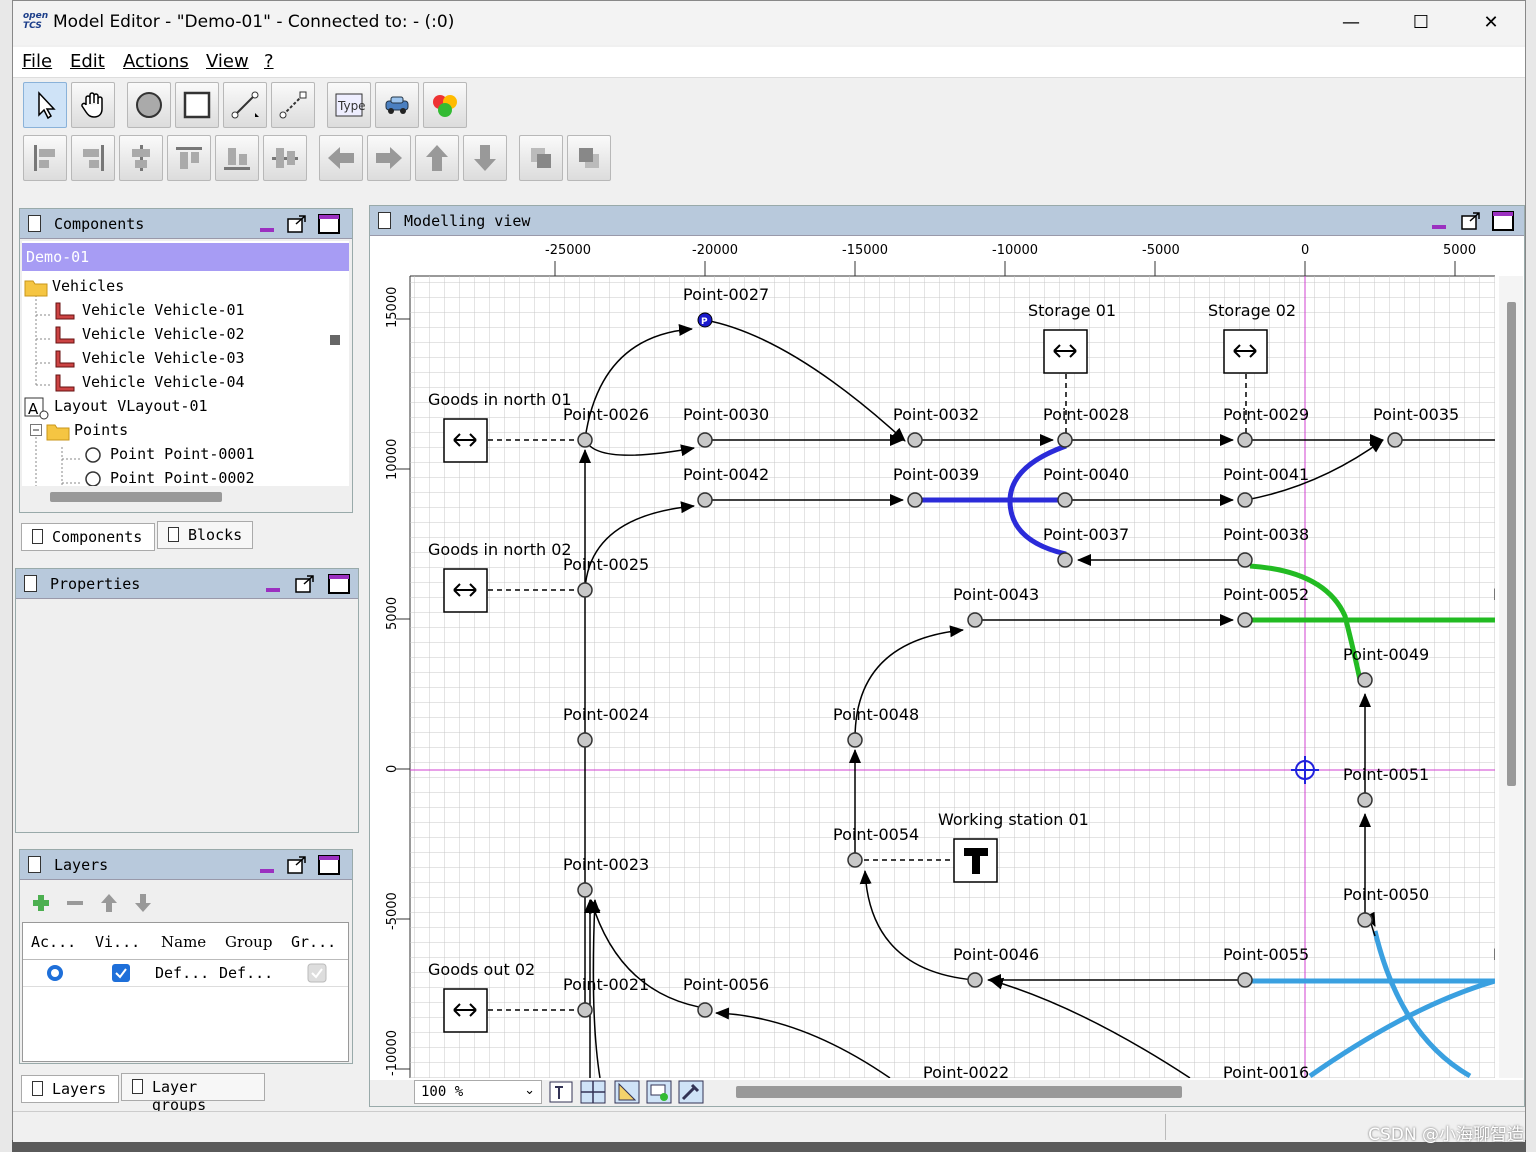 The width and height of the screenshot is (1536, 1152). I want to click on create-vehicle-button, so click(397, 105).